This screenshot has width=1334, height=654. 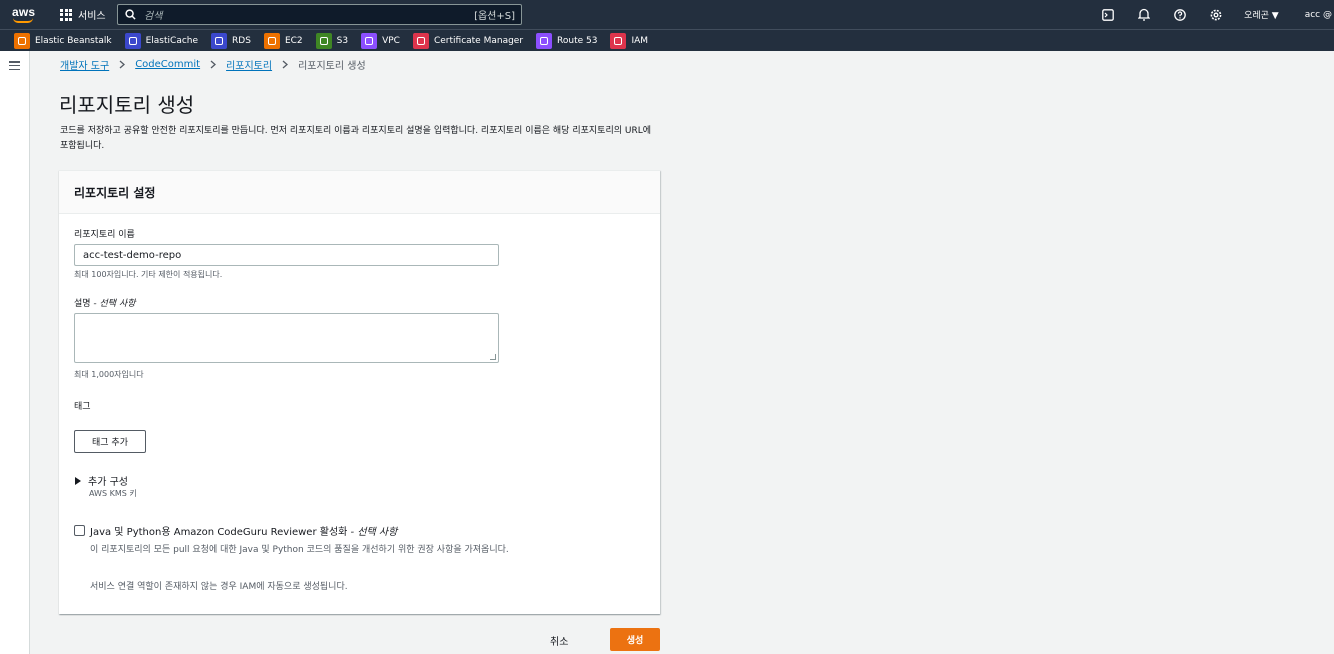 What do you see at coordinates (667, 14) in the screenshot?
I see `top-navigation-bar: aws 서비스 검색 [옵션+S] 오레곤 ▼ acc @` at bounding box center [667, 14].